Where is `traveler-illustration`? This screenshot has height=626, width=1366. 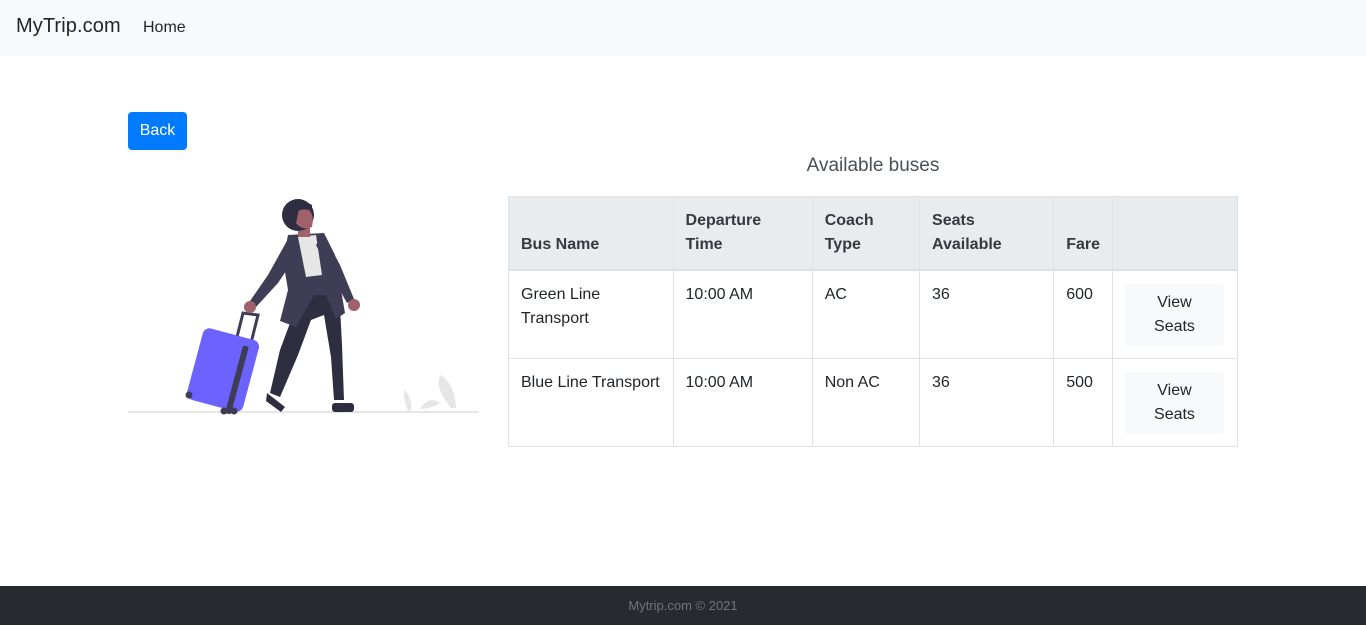
traveler-illustration is located at coordinates (303, 306).